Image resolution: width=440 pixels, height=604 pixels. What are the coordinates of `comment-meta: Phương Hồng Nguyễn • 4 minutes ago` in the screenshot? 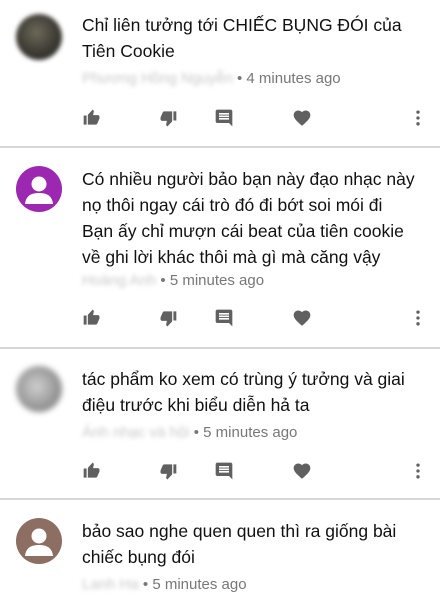 It's located at (211, 78).